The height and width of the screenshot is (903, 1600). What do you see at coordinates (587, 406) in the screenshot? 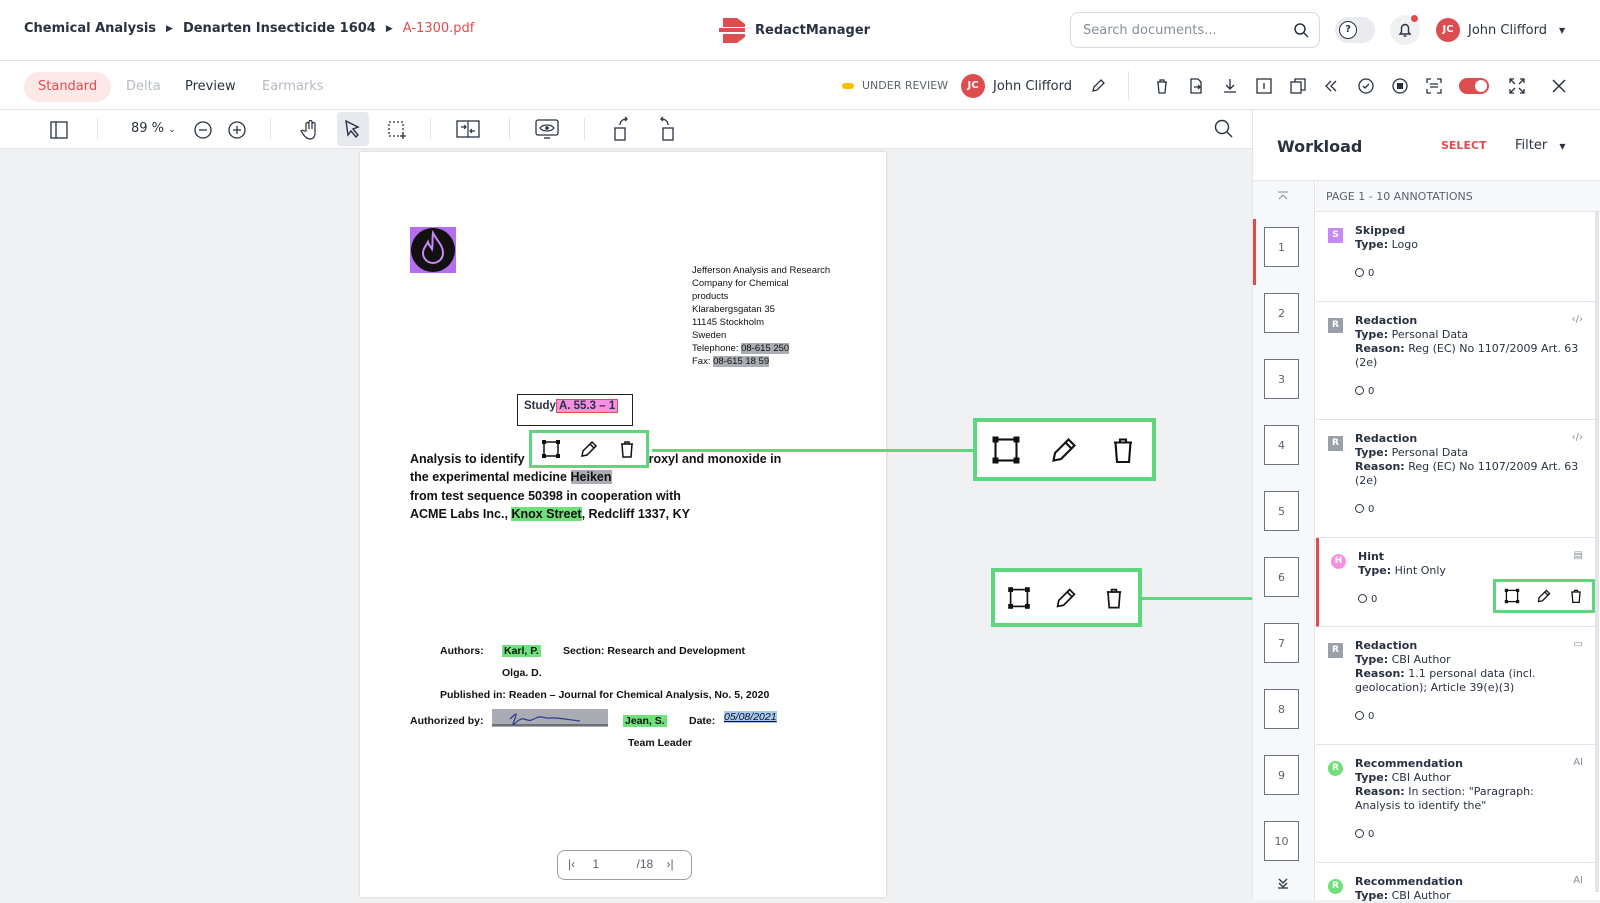
I see `hint-study-id: A. 55.3 – 1` at bounding box center [587, 406].